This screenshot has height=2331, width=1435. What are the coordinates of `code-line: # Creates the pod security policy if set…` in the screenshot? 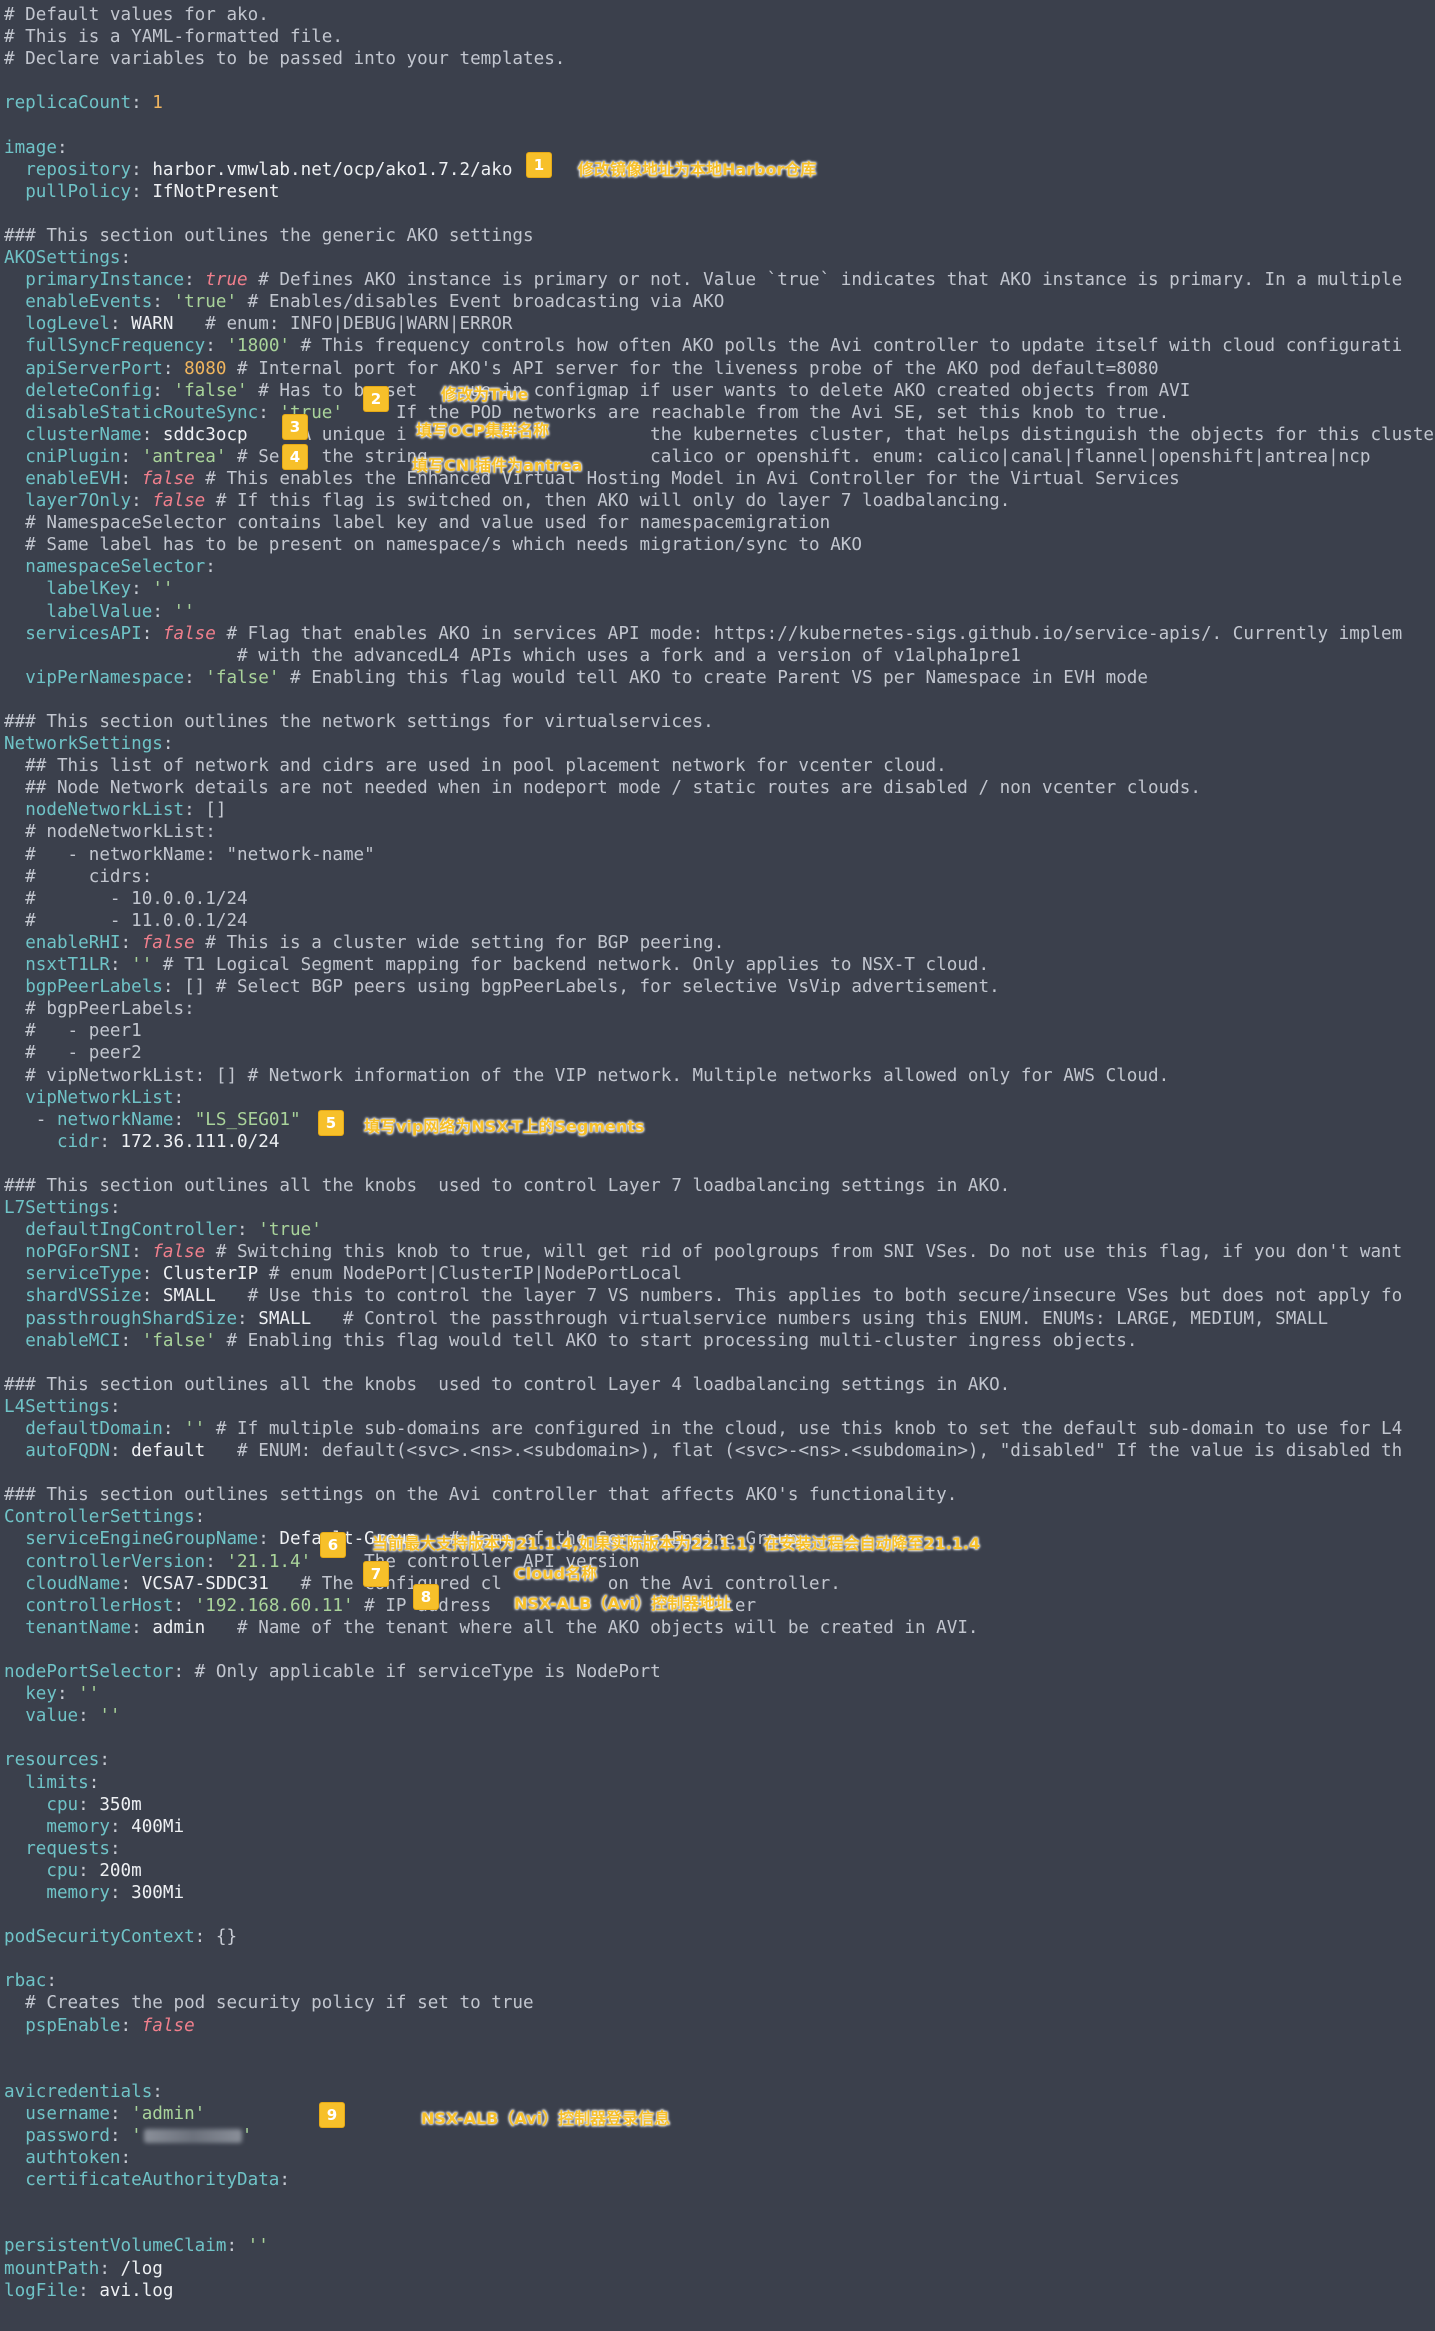 It's located at (719, 2003).